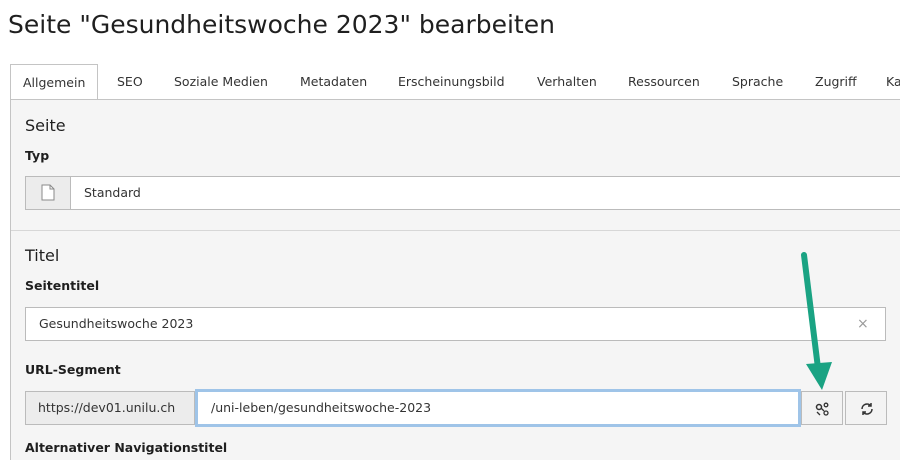 This screenshot has width=900, height=460. I want to click on field-label-navigationstitel: Alternativer Navigationstitel, so click(126, 447).